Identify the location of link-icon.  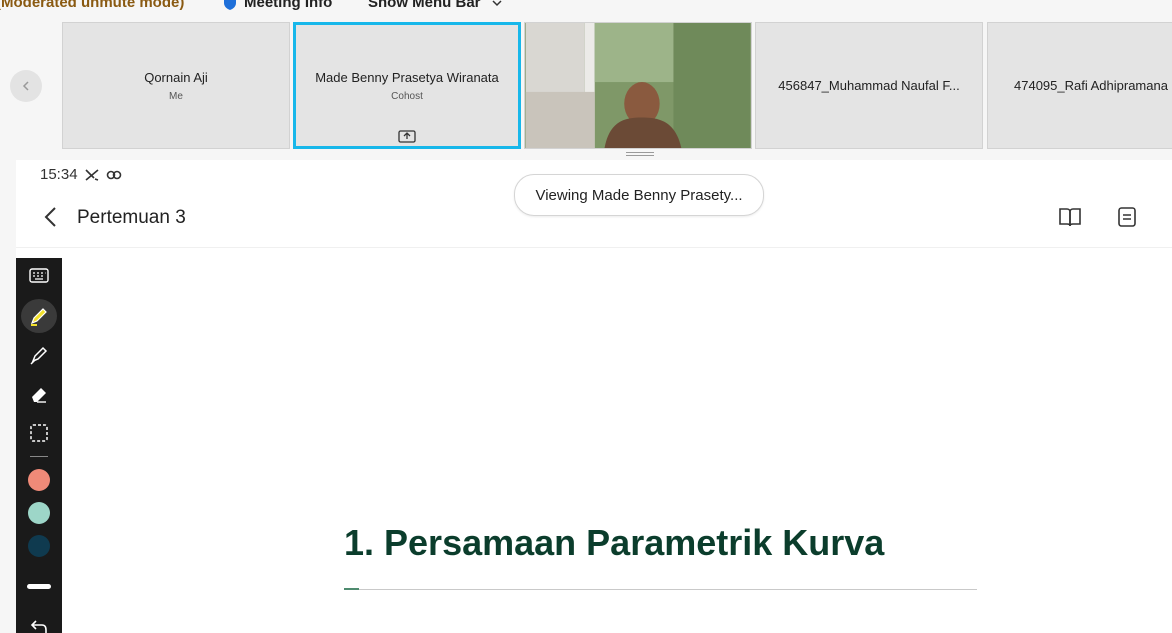
(113, 174).